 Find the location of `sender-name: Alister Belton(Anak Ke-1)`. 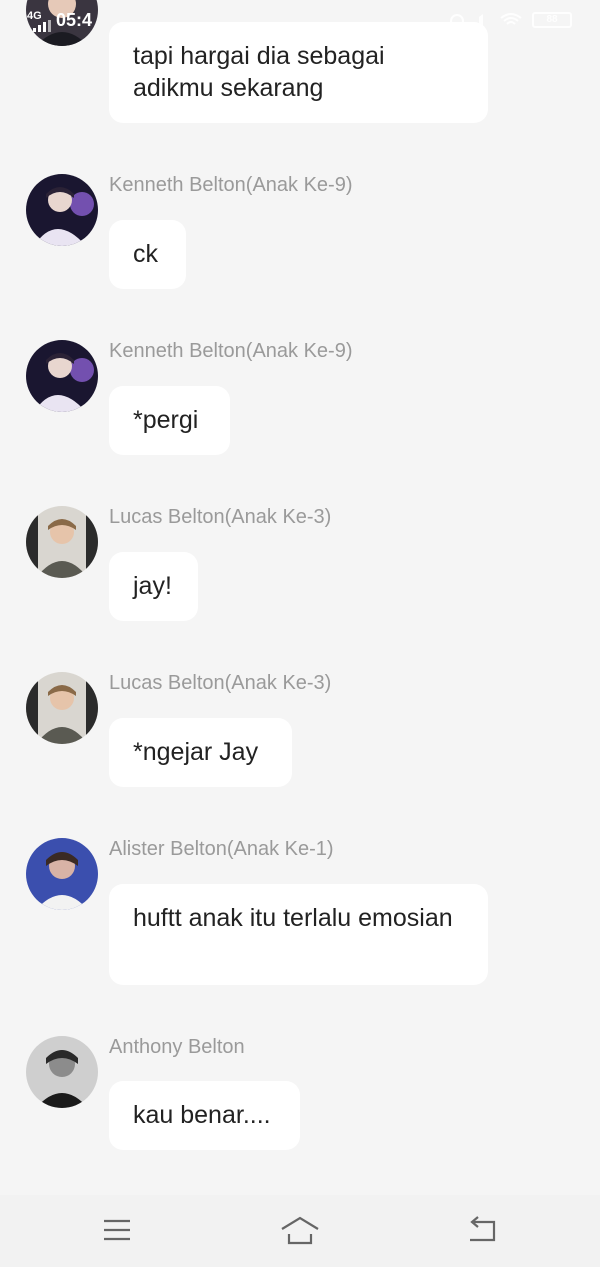

sender-name: Alister Belton(Anak Ke-1) is located at coordinates (221, 849).